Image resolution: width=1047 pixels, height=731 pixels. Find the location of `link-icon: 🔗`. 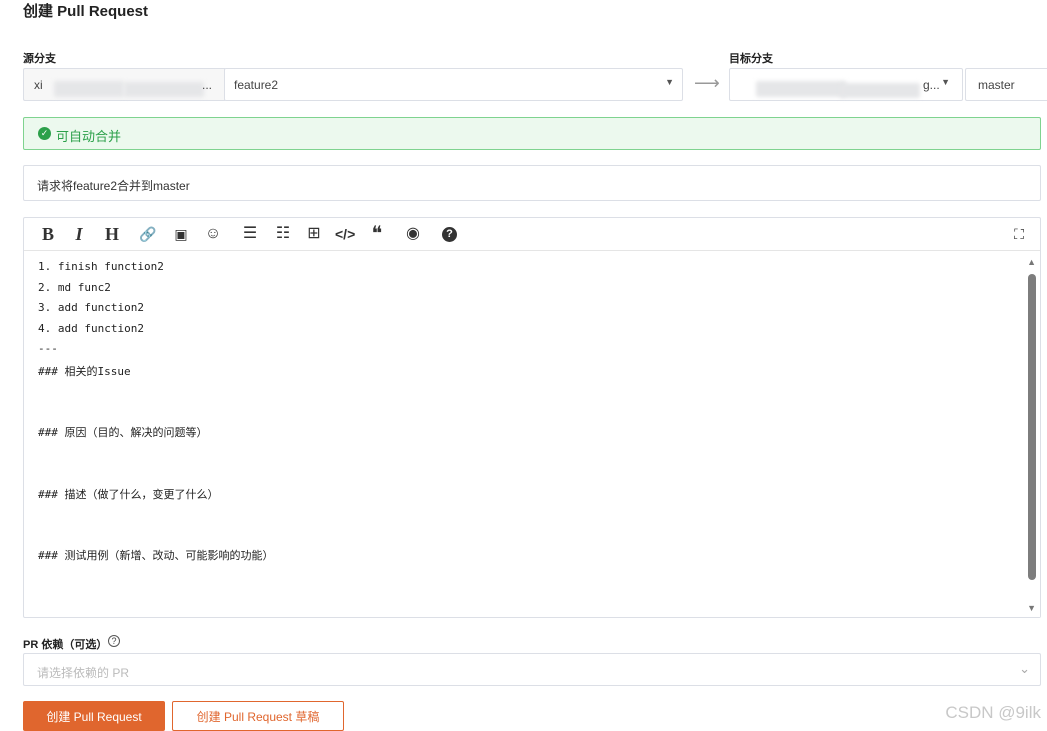

link-icon: 🔗 is located at coordinates (148, 234).